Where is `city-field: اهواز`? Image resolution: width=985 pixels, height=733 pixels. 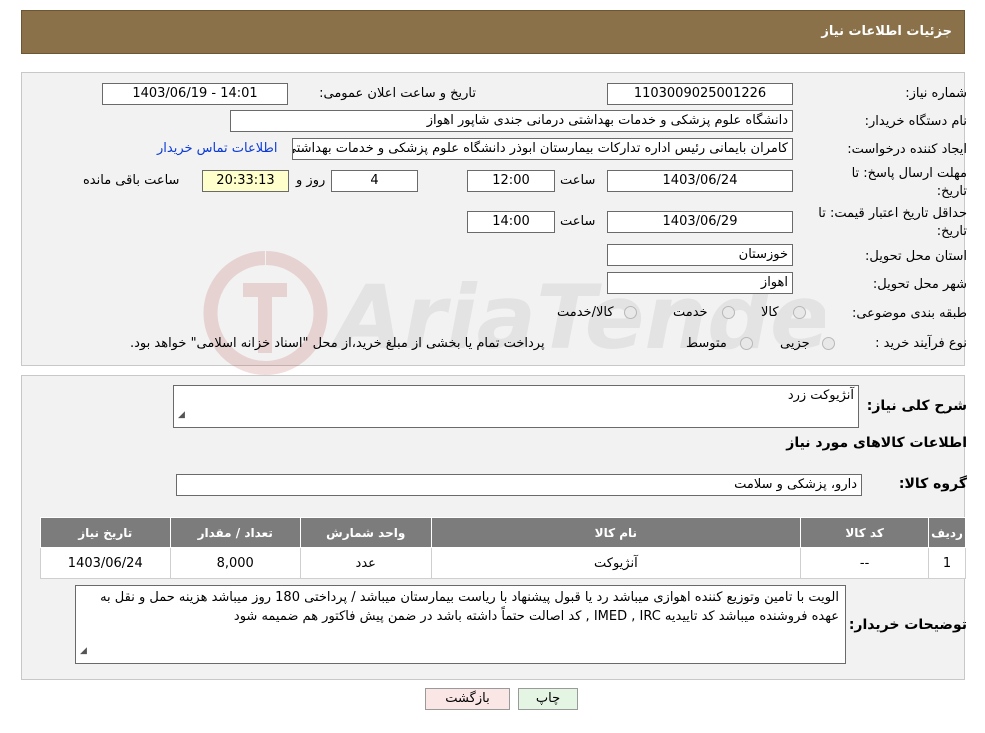
city-field: اهواز is located at coordinates (700, 283).